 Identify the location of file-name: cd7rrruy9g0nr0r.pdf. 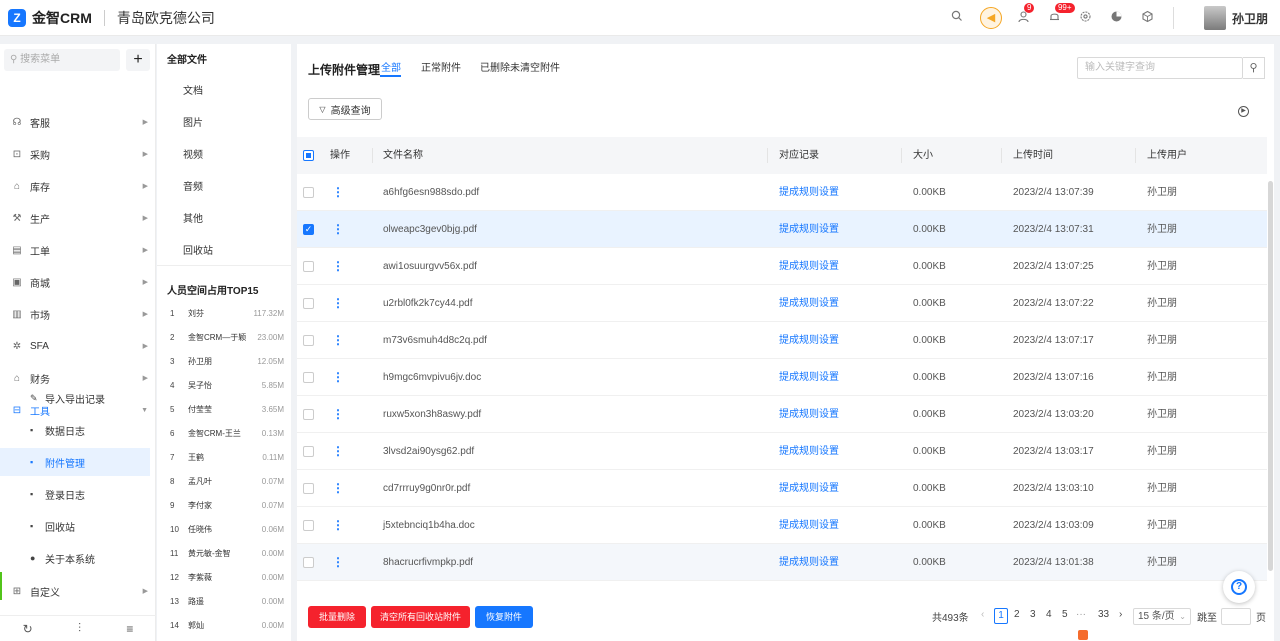
(426, 488).